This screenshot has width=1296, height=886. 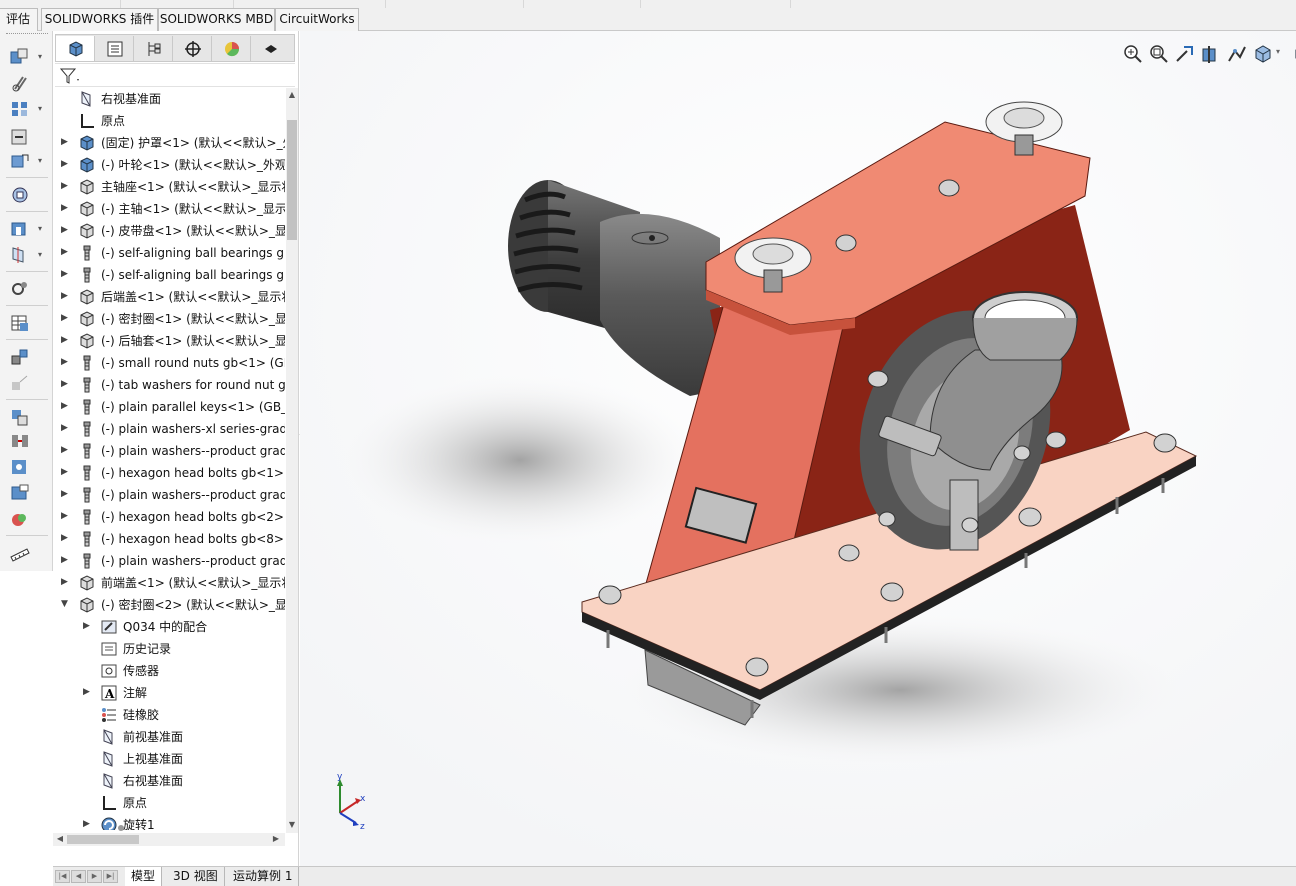 What do you see at coordinates (169, 209) in the screenshot?
I see `tree-item: ▶ (-) 主轴<1> (默认<<默认>_显示状` at bounding box center [169, 209].